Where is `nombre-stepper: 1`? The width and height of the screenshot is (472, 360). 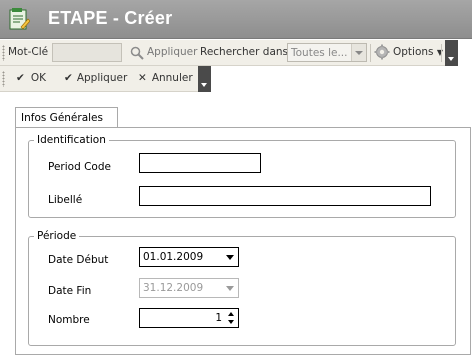 nombre-stepper: 1 is located at coordinates (189, 318).